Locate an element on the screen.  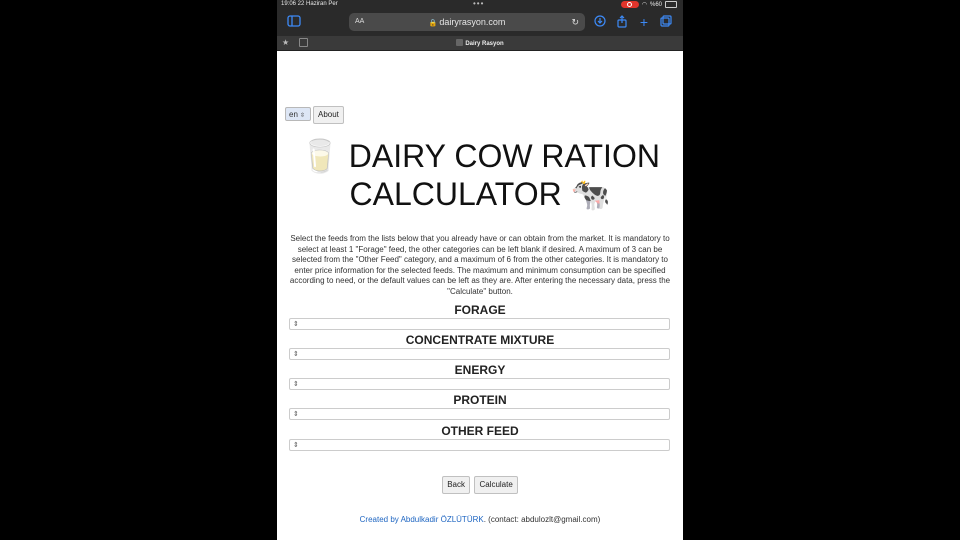
forage-select: ⇕ is located at coordinates (479, 324).